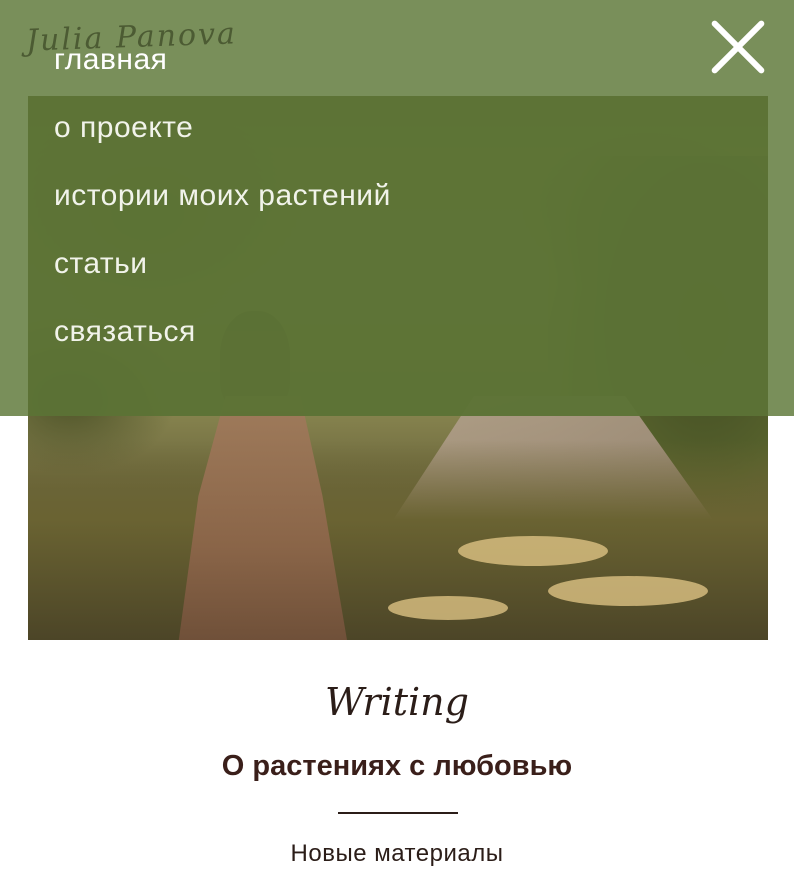  What do you see at coordinates (222, 142) in the screenshot?
I see `menu-item-about: о проекте` at bounding box center [222, 142].